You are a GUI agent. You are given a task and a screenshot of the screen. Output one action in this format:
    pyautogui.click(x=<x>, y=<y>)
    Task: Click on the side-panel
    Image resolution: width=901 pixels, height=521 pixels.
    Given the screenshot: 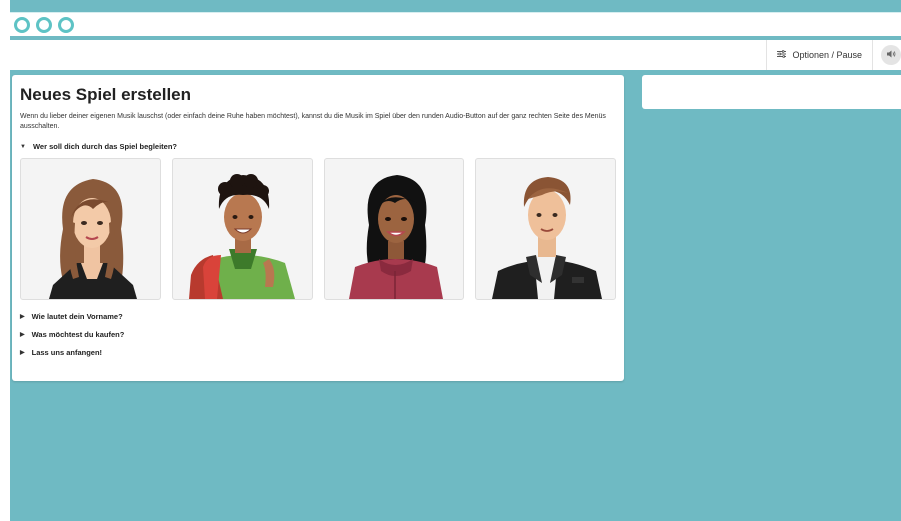 What is the action you would take?
    pyautogui.click(x=771, y=92)
    